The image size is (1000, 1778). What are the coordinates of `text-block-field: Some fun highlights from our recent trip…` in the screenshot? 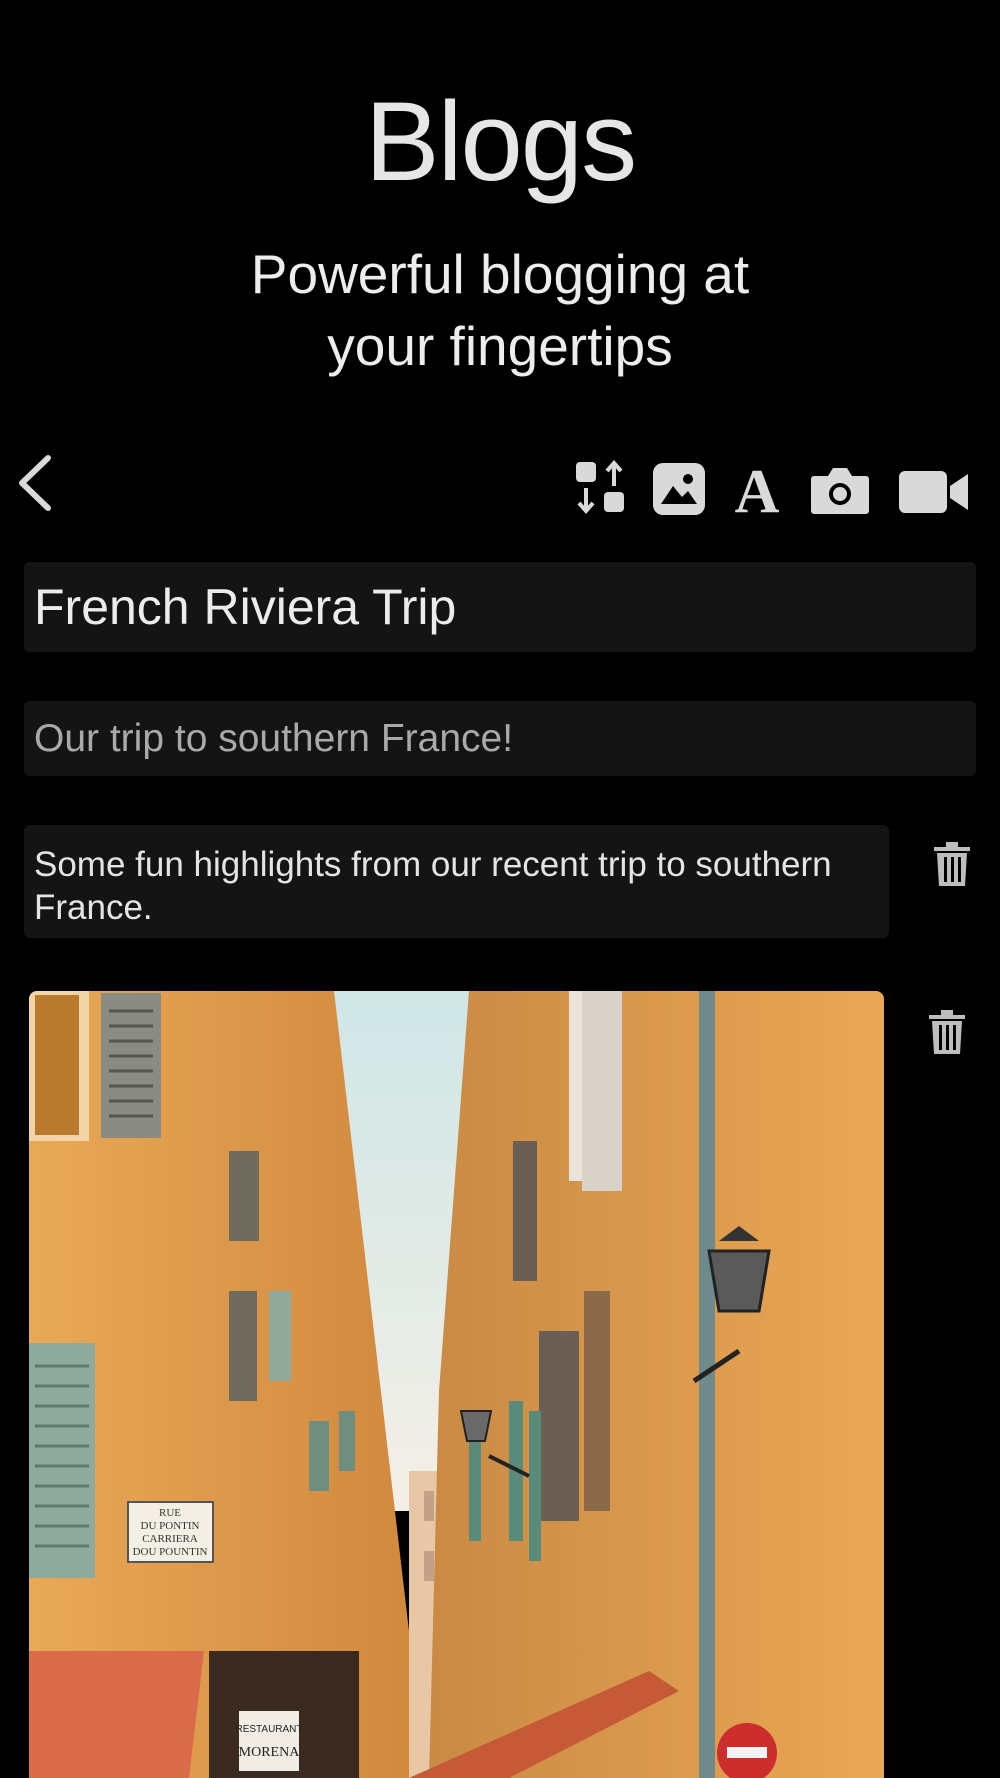 It's located at (456, 881).